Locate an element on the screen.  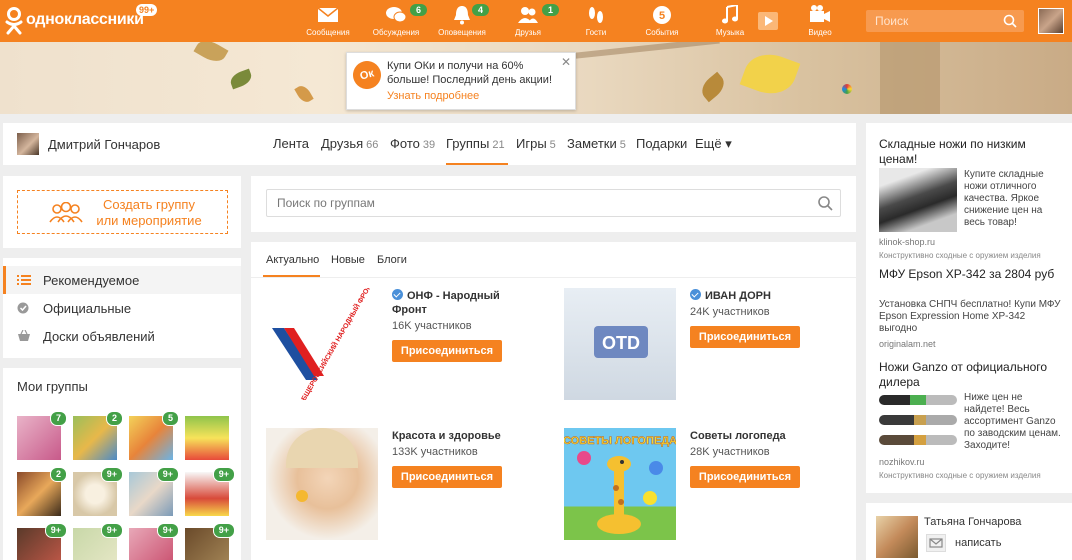
friend-avatar is located at coordinates (897, 537).